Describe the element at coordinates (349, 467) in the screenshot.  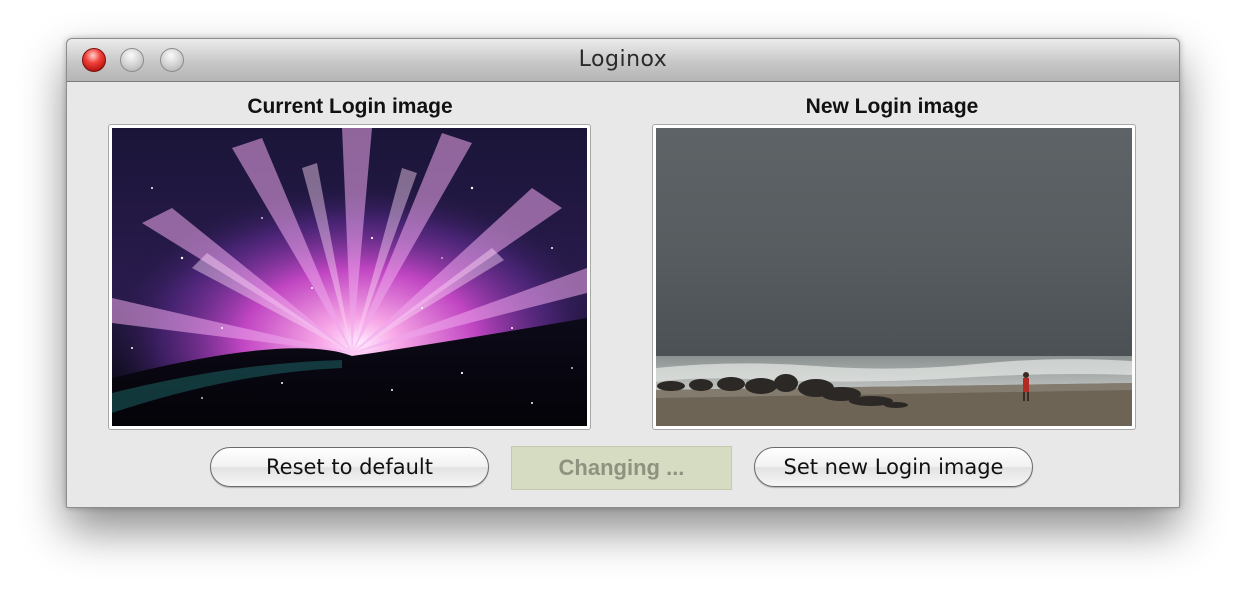
I see `reset-to-default-button: Reset to default` at that location.